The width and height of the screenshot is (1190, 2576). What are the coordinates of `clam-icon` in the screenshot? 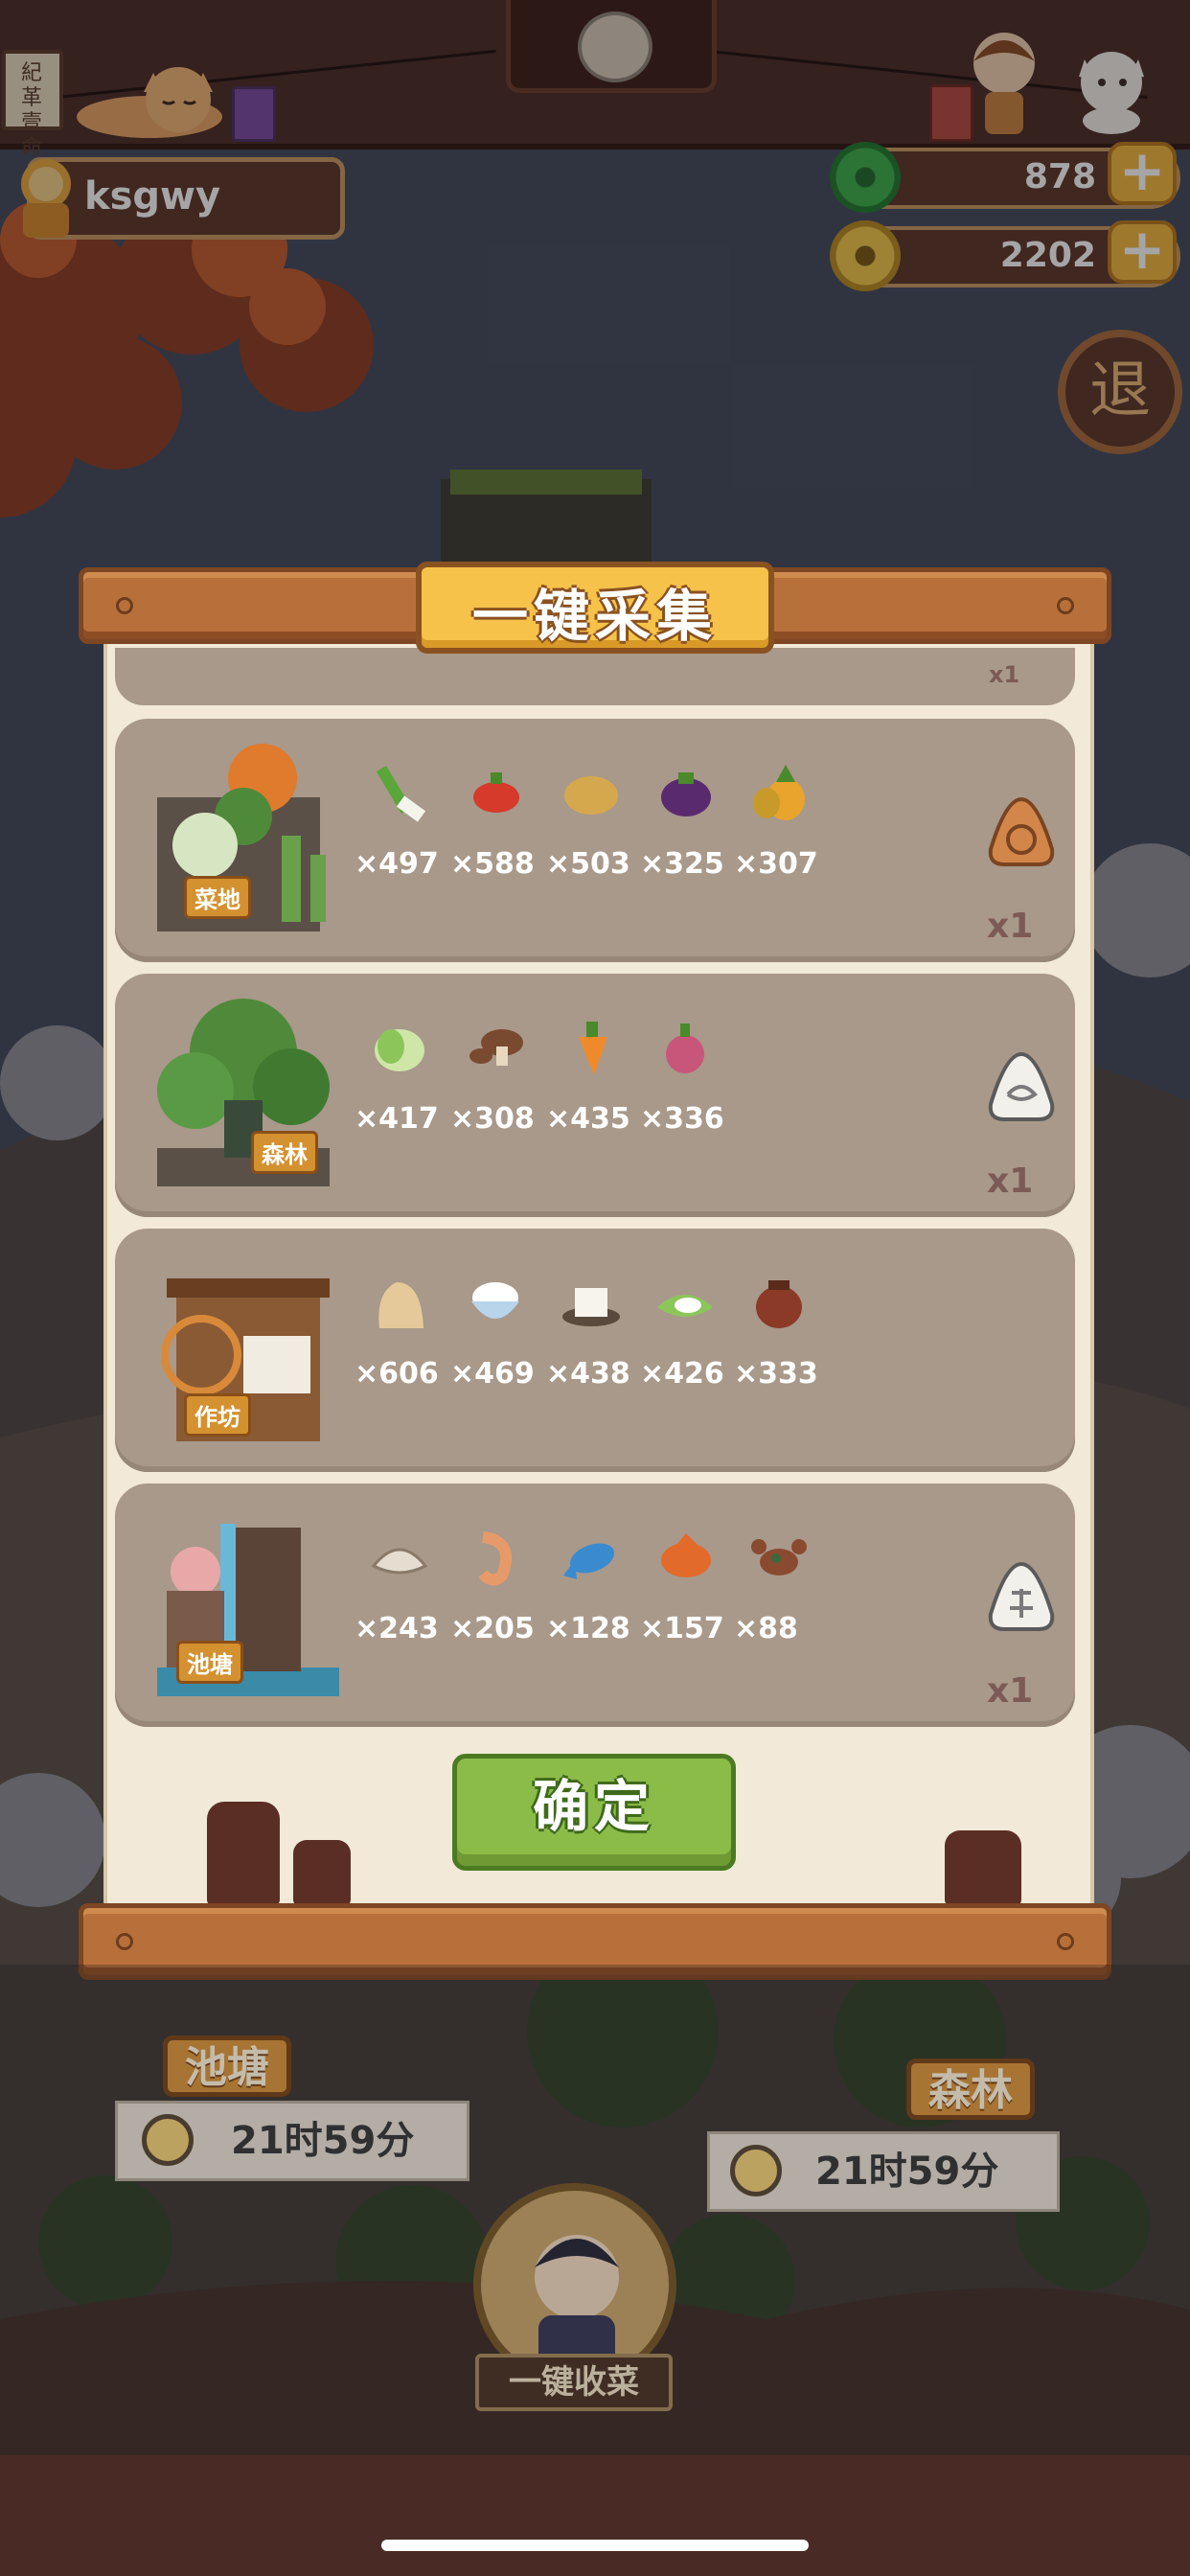 It's located at (399, 1561).